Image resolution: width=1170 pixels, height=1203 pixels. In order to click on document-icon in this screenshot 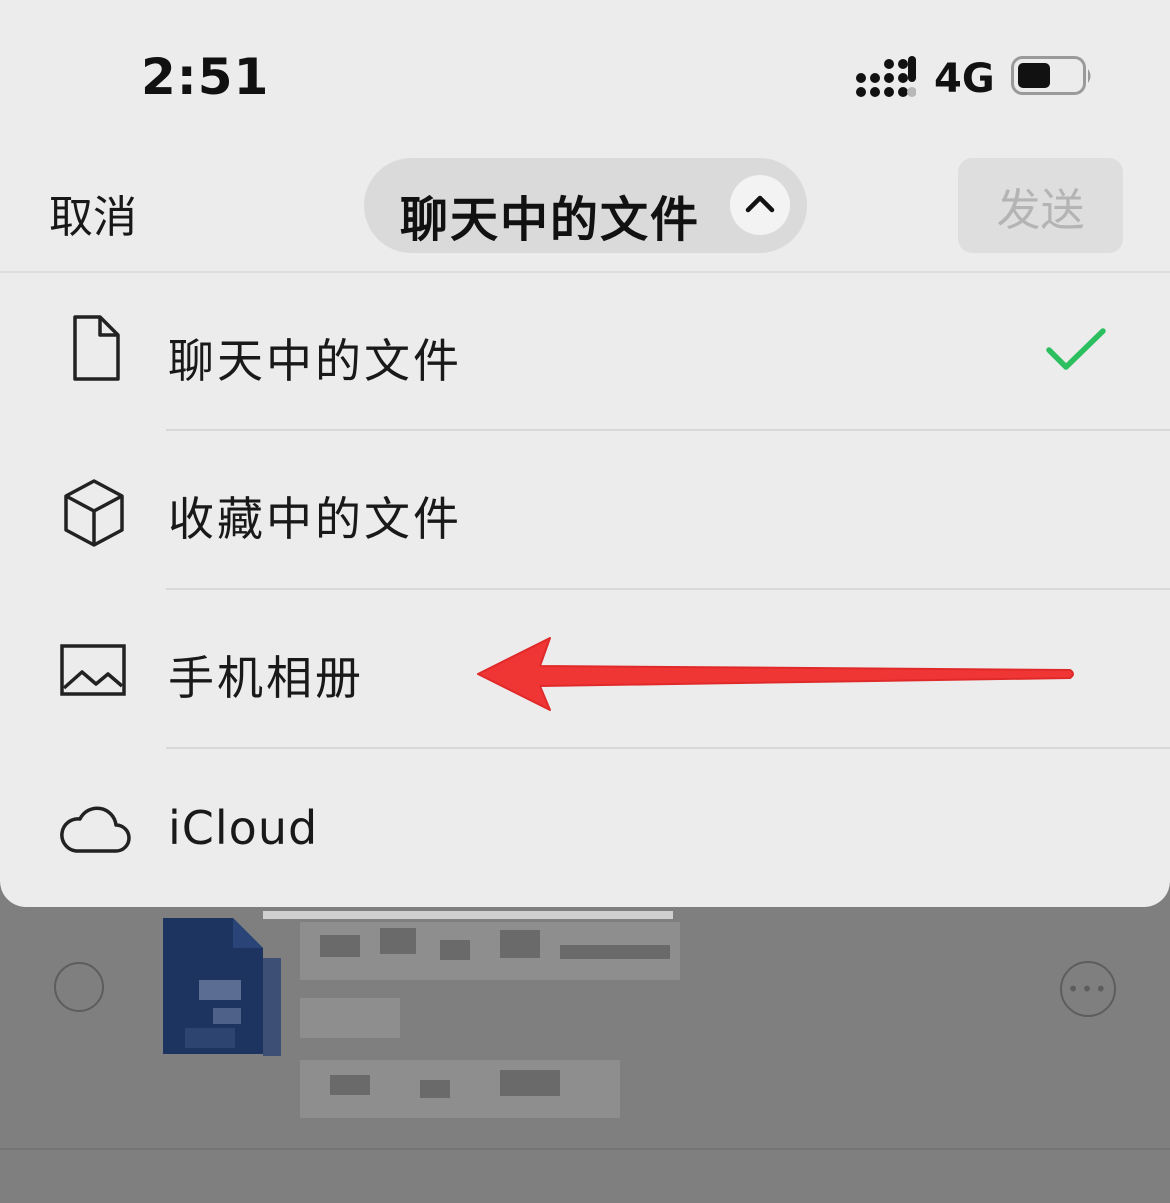, I will do `click(96, 348)`.